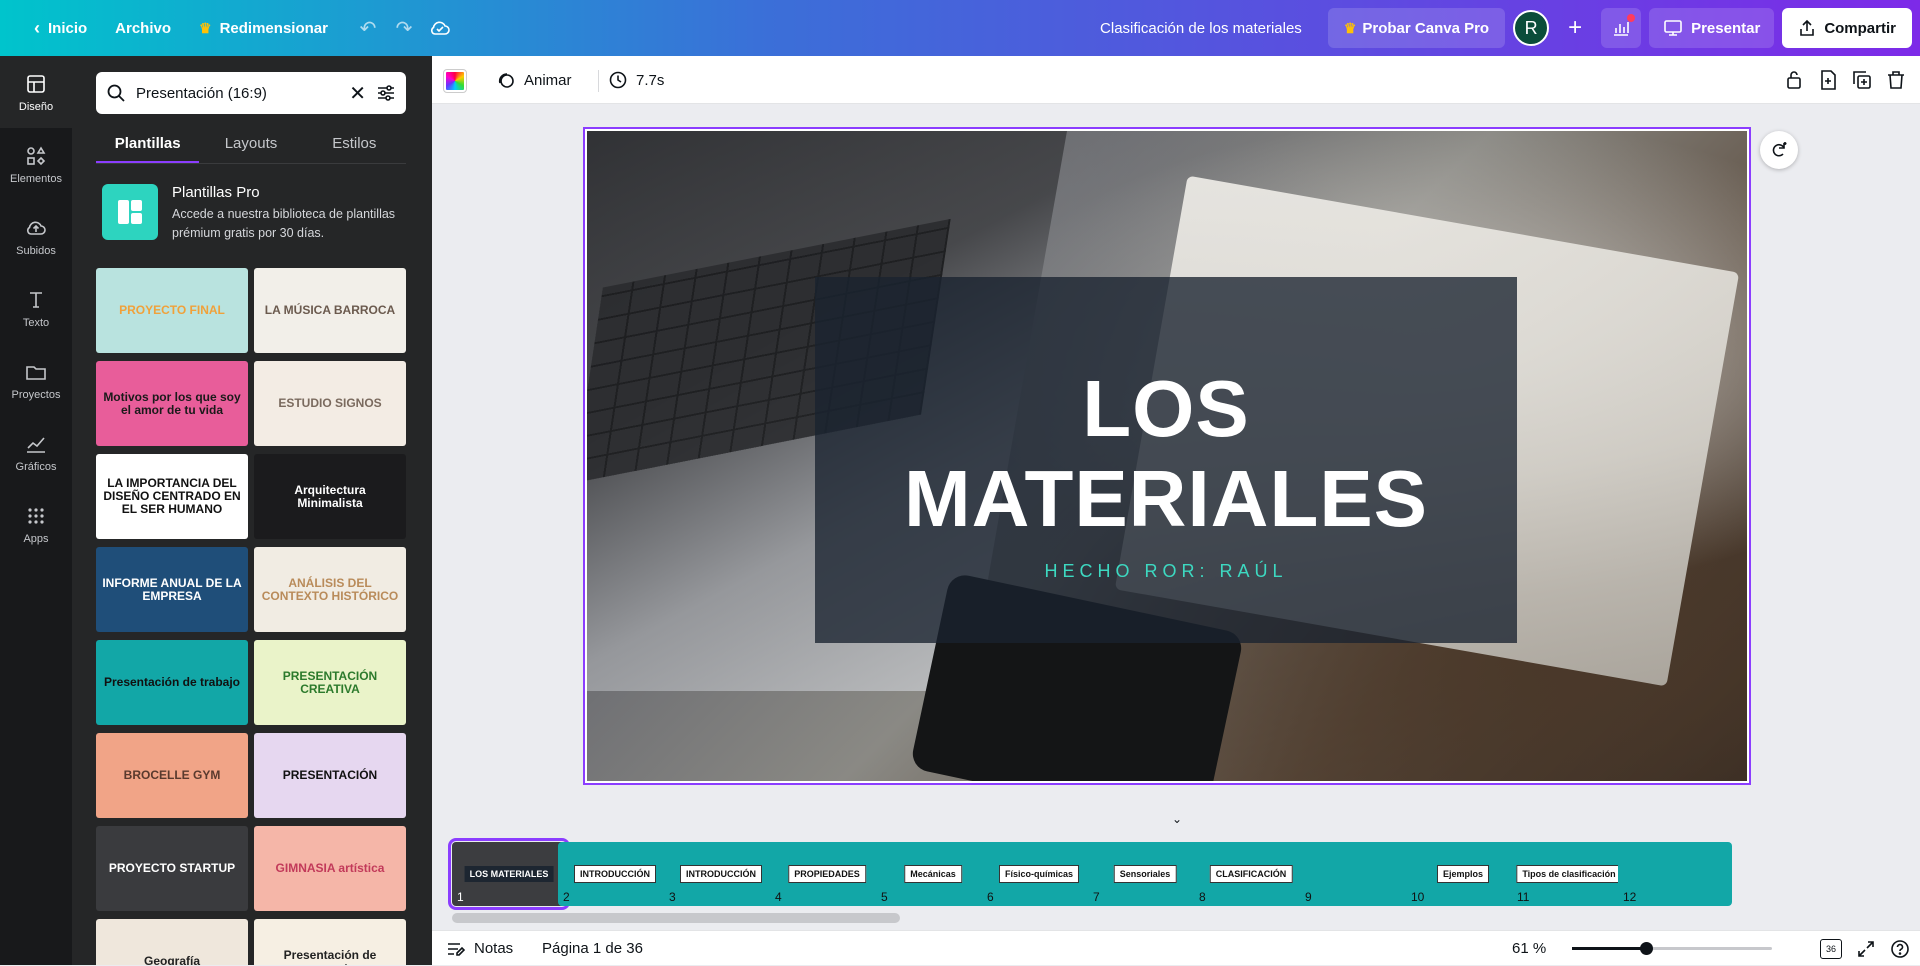 This screenshot has height=966, width=1920. What do you see at coordinates (1646, 948) in the screenshot?
I see `zoom-slider-knob` at bounding box center [1646, 948].